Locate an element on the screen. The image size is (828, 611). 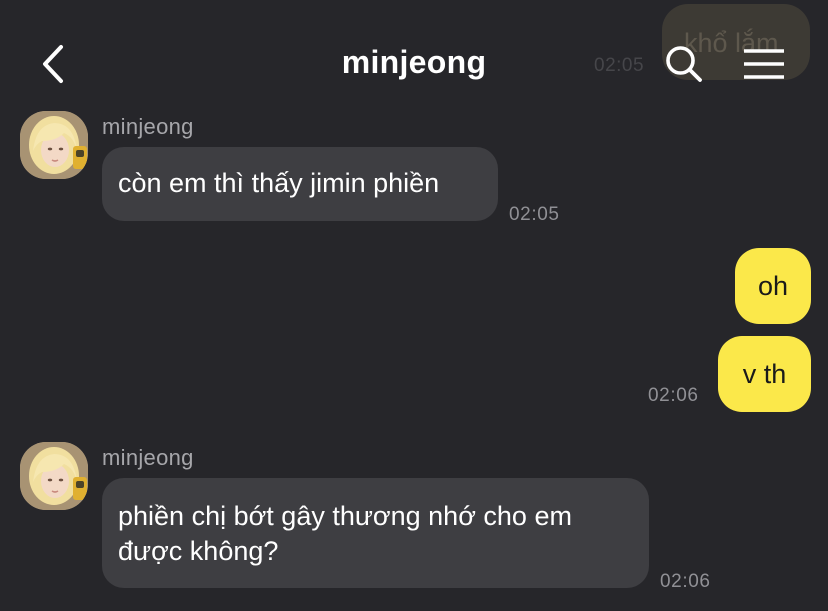
message-text: v th is located at coordinates (764, 374).